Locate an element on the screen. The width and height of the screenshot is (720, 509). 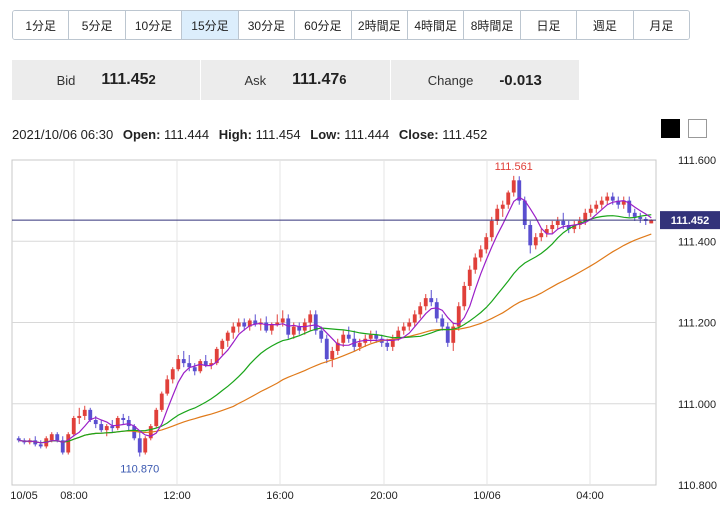
dark-theme-button is located at coordinates (670, 128).